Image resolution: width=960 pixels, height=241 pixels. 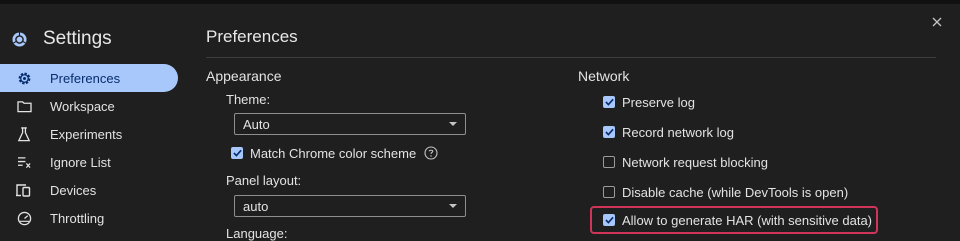 I want to click on sidebar-header: Settings, so click(x=62, y=39).